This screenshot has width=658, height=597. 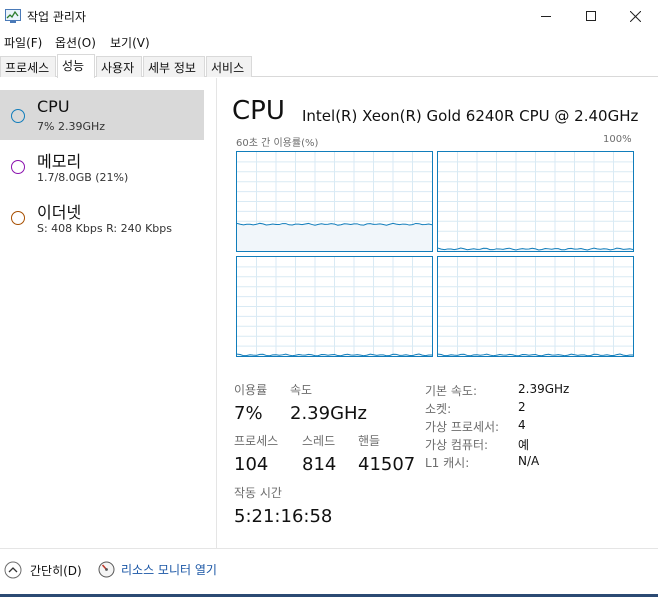 What do you see at coordinates (102, 115) in the screenshot?
I see `sidebar-item-cpu: CPU 7% 2.39GHz` at bounding box center [102, 115].